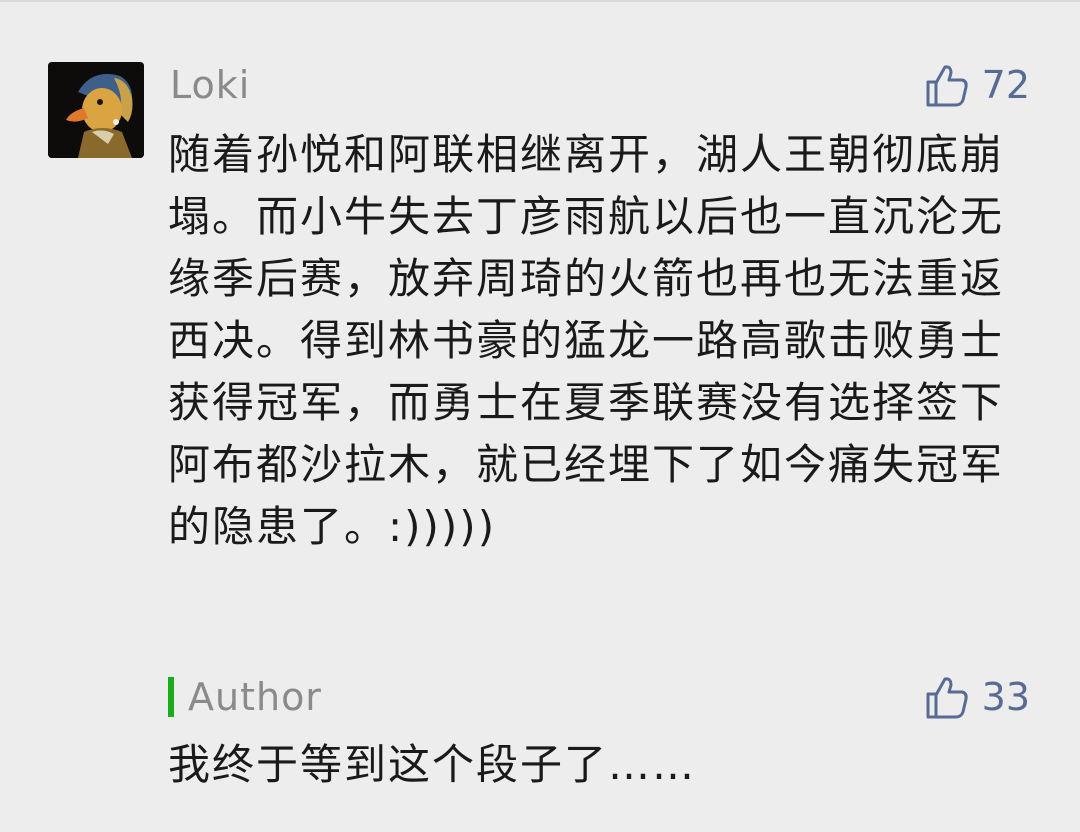 This screenshot has width=1080, height=832. What do you see at coordinates (171, 697) in the screenshot?
I see `author-indicator-bar` at bounding box center [171, 697].